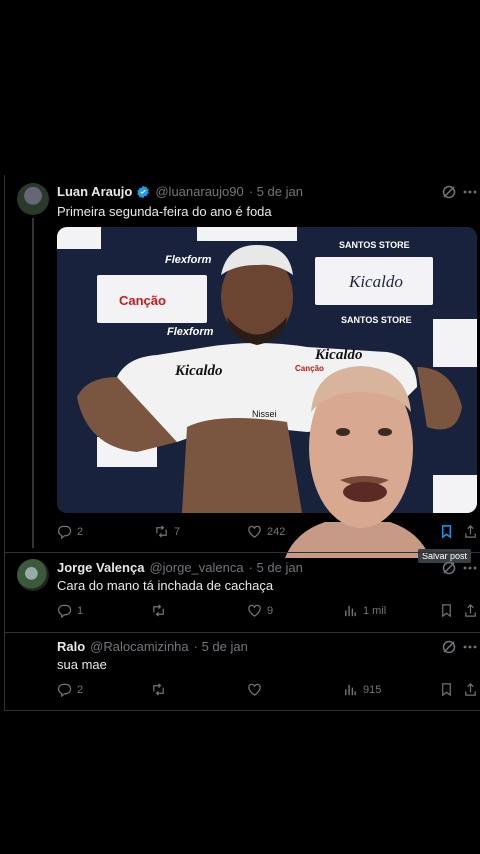 The width and height of the screenshot is (480, 854). I want to click on reply-header: Ralo @Ralocamizinha · 5 de jan, so click(152, 646).